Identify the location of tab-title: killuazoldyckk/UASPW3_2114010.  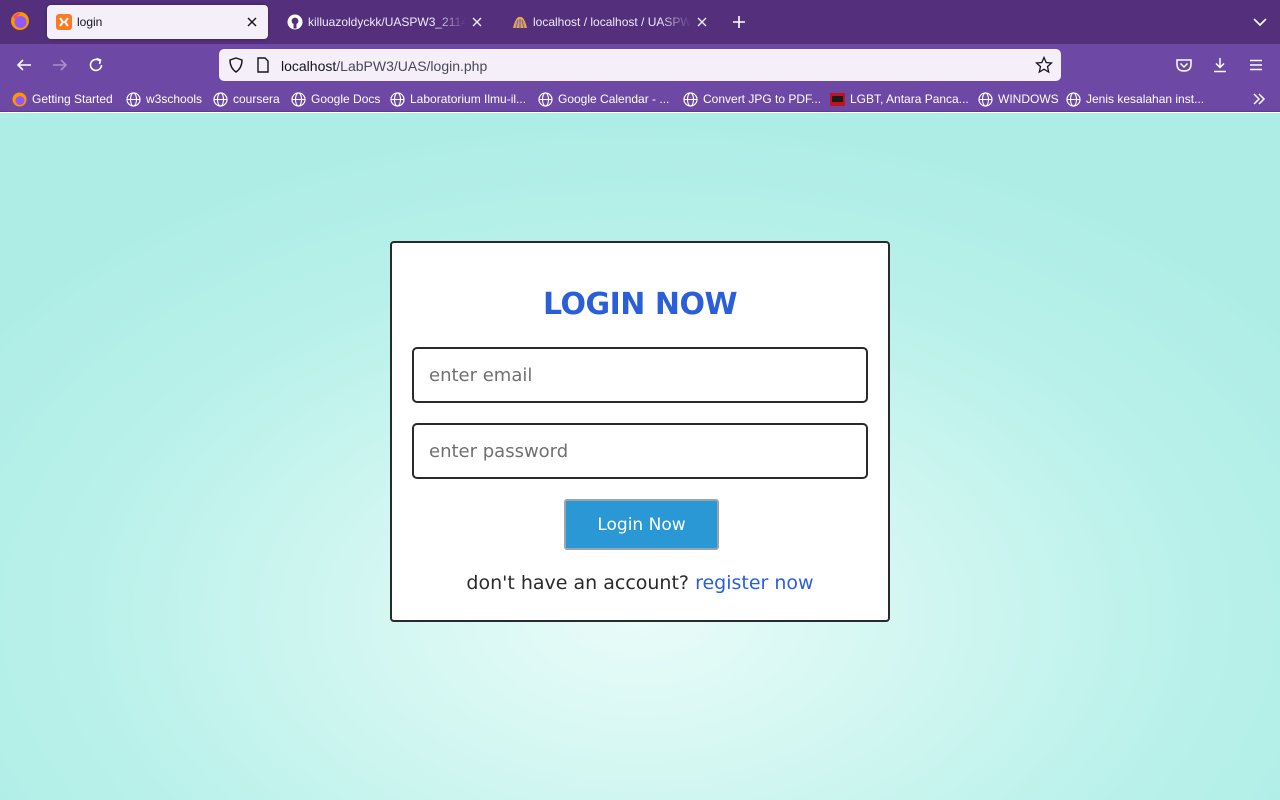
(387, 22).